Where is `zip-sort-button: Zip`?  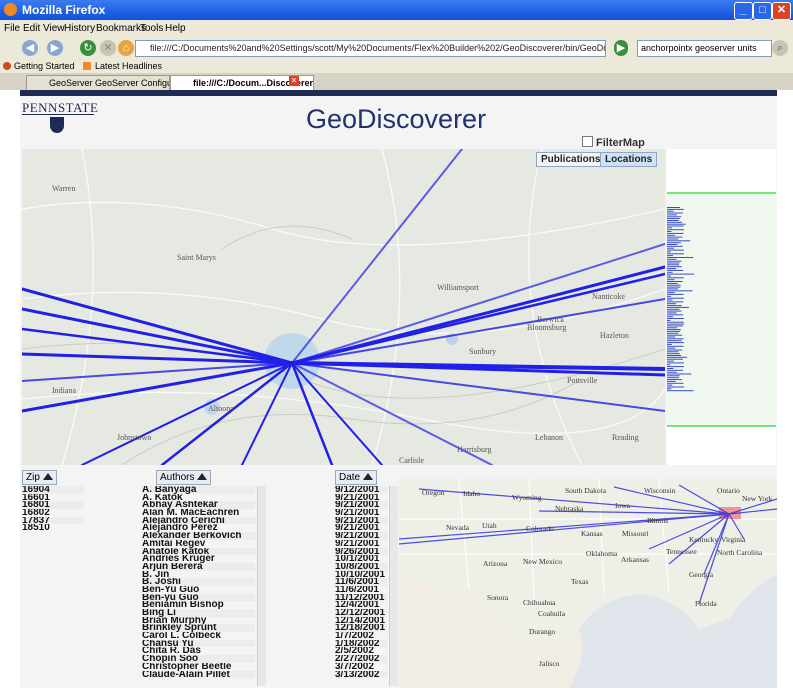 zip-sort-button: Zip is located at coordinates (39, 477).